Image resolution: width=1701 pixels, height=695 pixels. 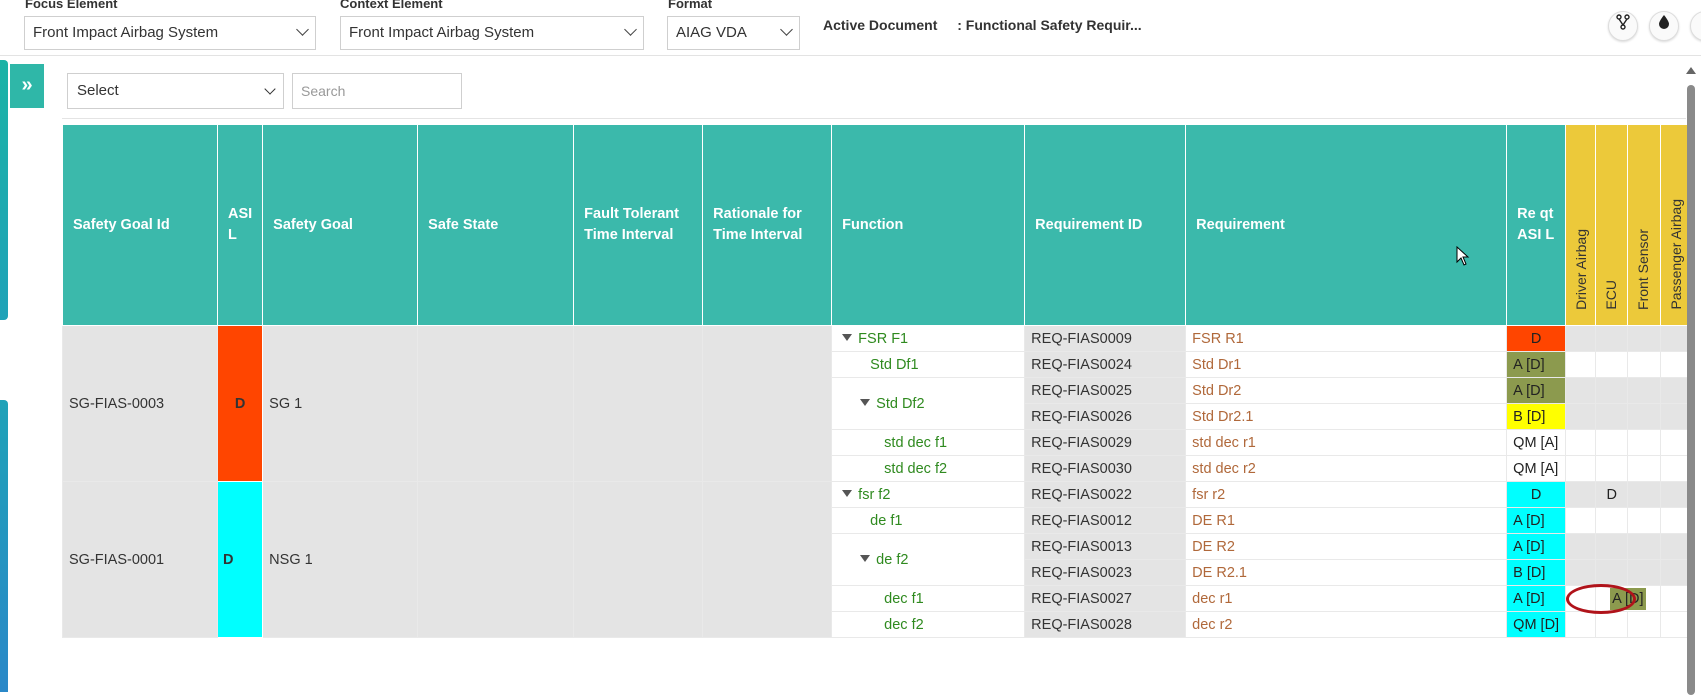 What do you see at coordinates (928, 520) in the screenshot?
I see `function-cell: de f1` at bounding box center [928, 520].